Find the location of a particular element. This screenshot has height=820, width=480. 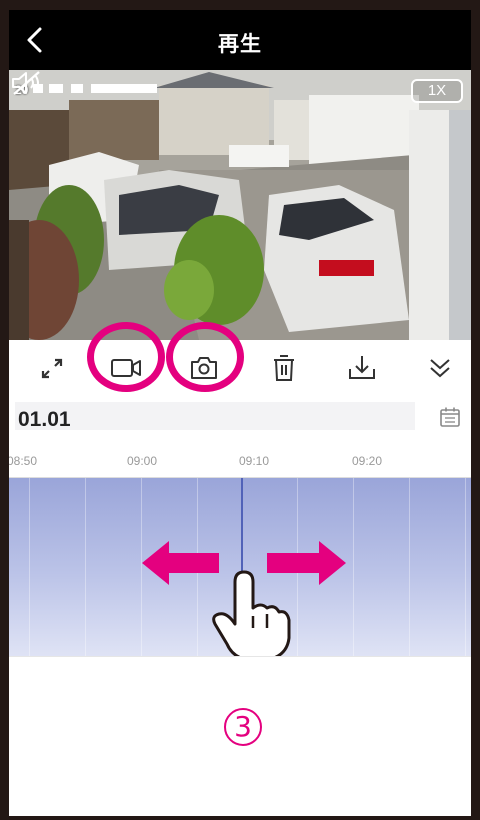

record-video-icon is located at coordinates (126, 368).